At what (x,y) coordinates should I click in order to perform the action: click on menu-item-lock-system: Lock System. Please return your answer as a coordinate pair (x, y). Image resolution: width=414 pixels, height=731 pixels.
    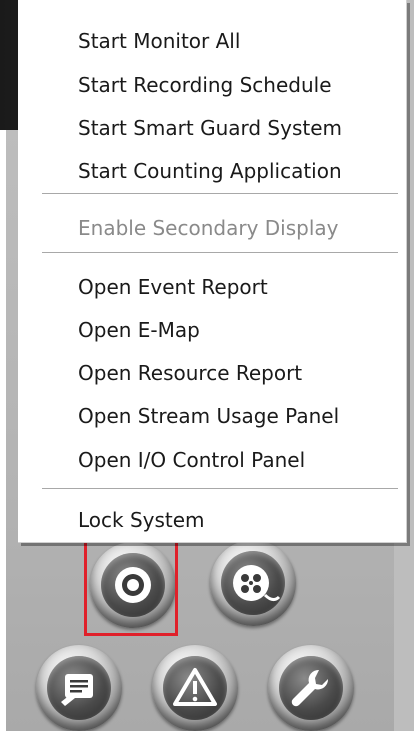
    Looking at the image, I should click on (141, 520).